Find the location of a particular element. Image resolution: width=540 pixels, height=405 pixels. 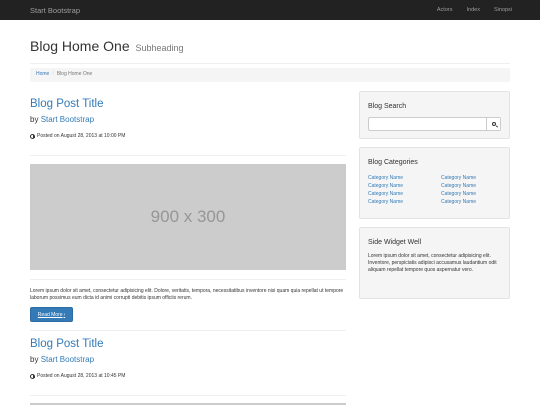

search-button is located at coordinates (493, 124).